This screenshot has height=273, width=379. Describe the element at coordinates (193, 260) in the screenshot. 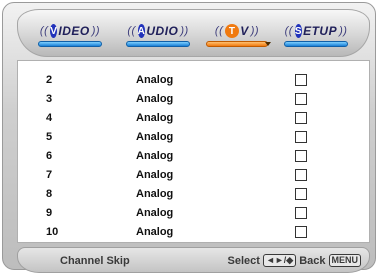

I see `status-bar: Channel Skip Select ◄►/◆ Back MENU` at that location.